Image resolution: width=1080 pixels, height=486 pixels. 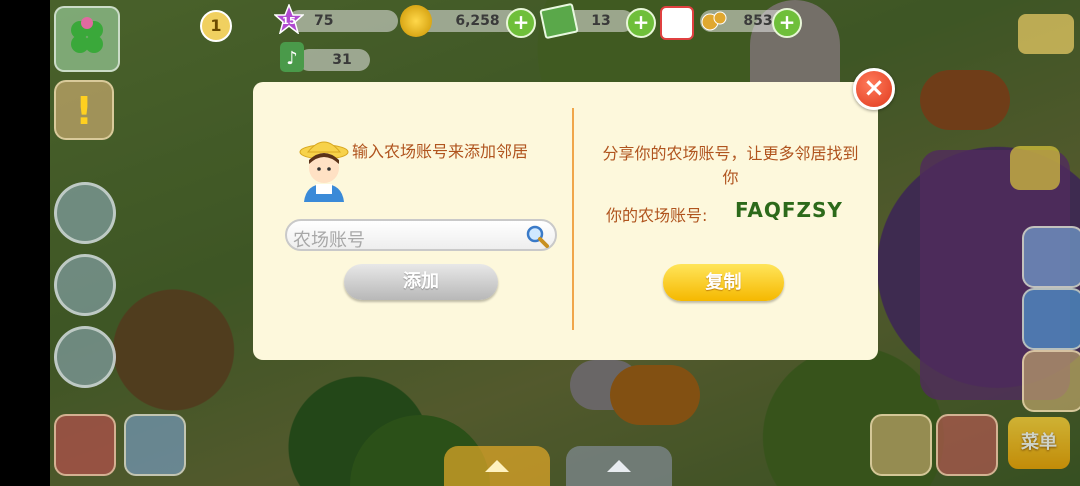 What do you see at coordinates (1051, 257) in the screenshot?
I see `gift-icon` at bounding box center [1051, 257].